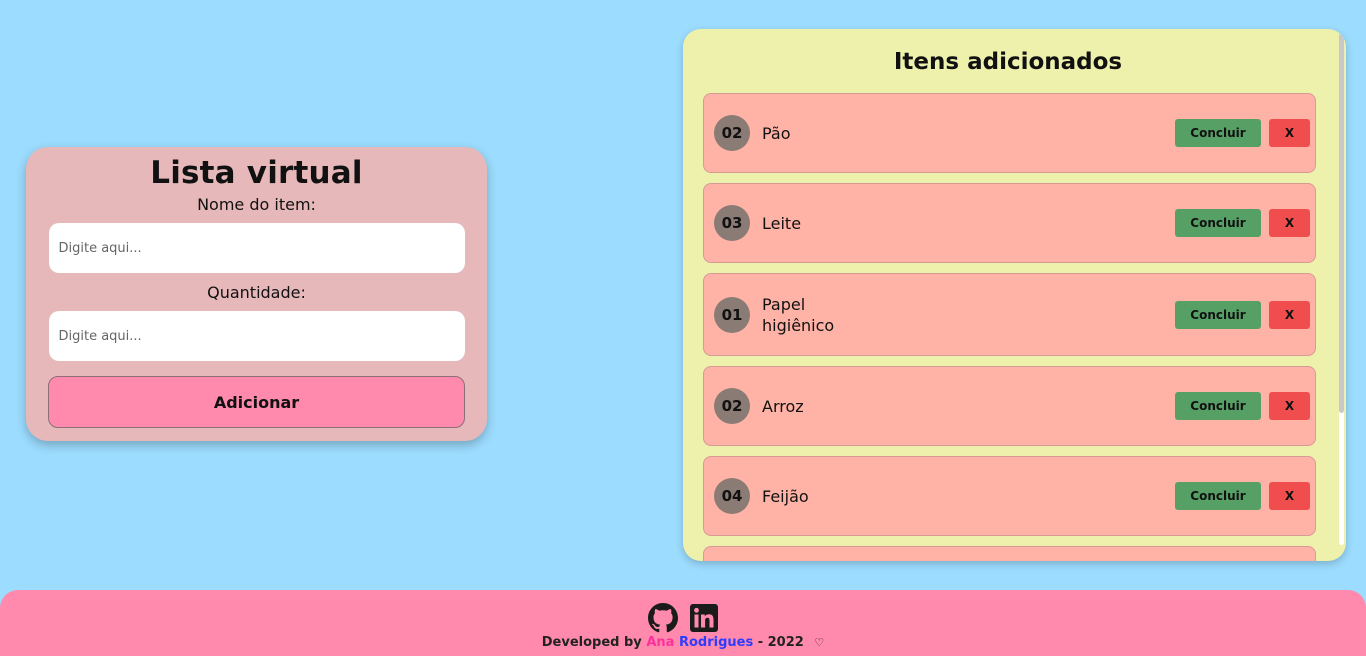  What do you see at coordinates (716, 642) in the screenshot?
I see `author-last-name-link: Rodrigues` at bounding box center [716, 642].